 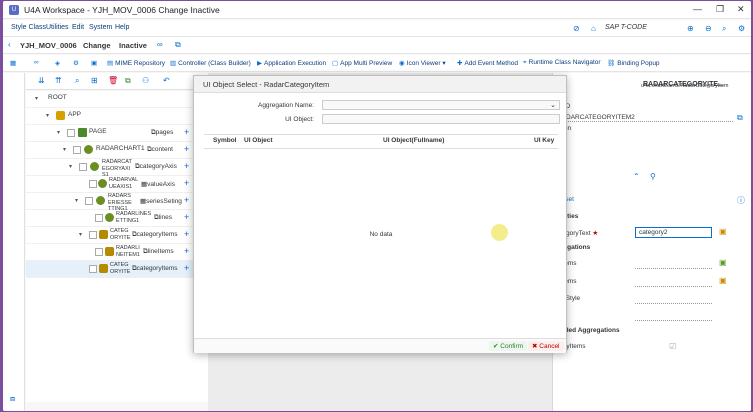 I want to click on menu-style-class: Style Class, so click(x=28, y=27).